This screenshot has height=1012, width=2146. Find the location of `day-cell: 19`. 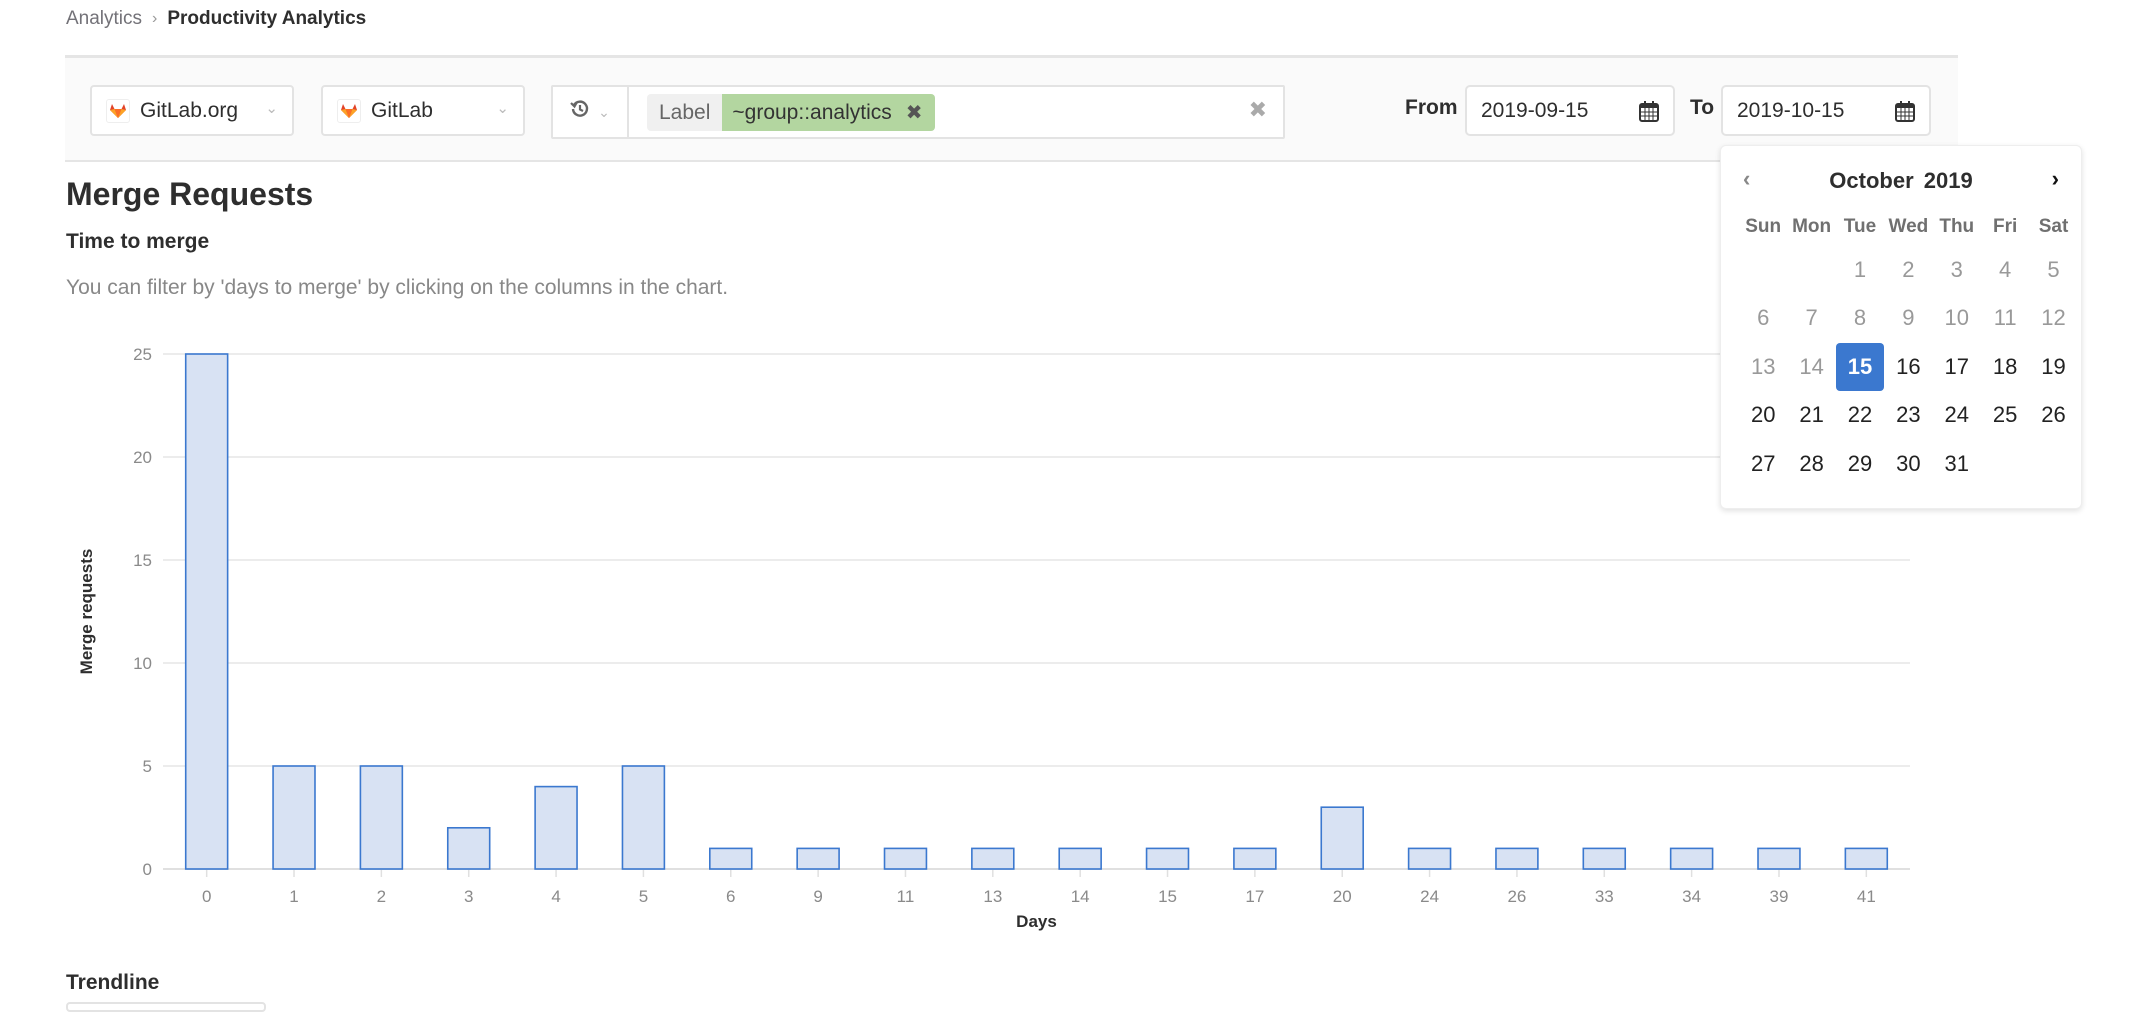

day-cell: 19 is located at coordinates (2053, 367).